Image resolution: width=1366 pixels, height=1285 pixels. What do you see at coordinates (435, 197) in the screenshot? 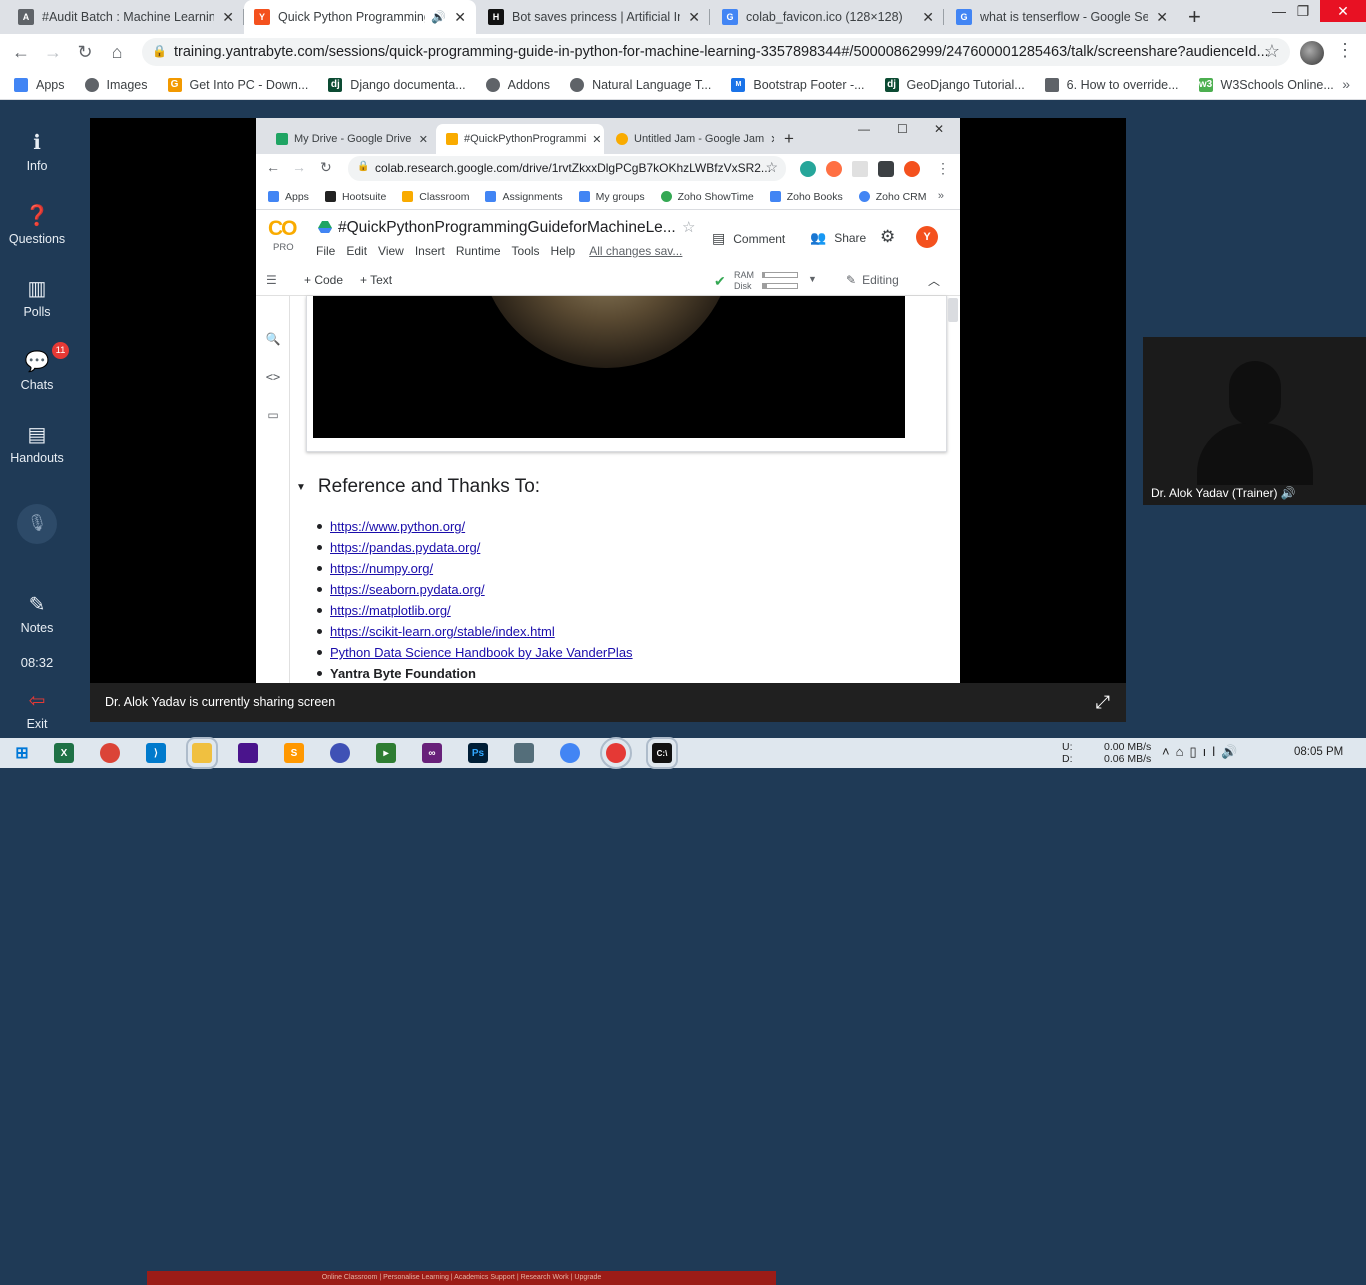
I see `bookmark-item: Classroom` at bounding box center [435, 197].